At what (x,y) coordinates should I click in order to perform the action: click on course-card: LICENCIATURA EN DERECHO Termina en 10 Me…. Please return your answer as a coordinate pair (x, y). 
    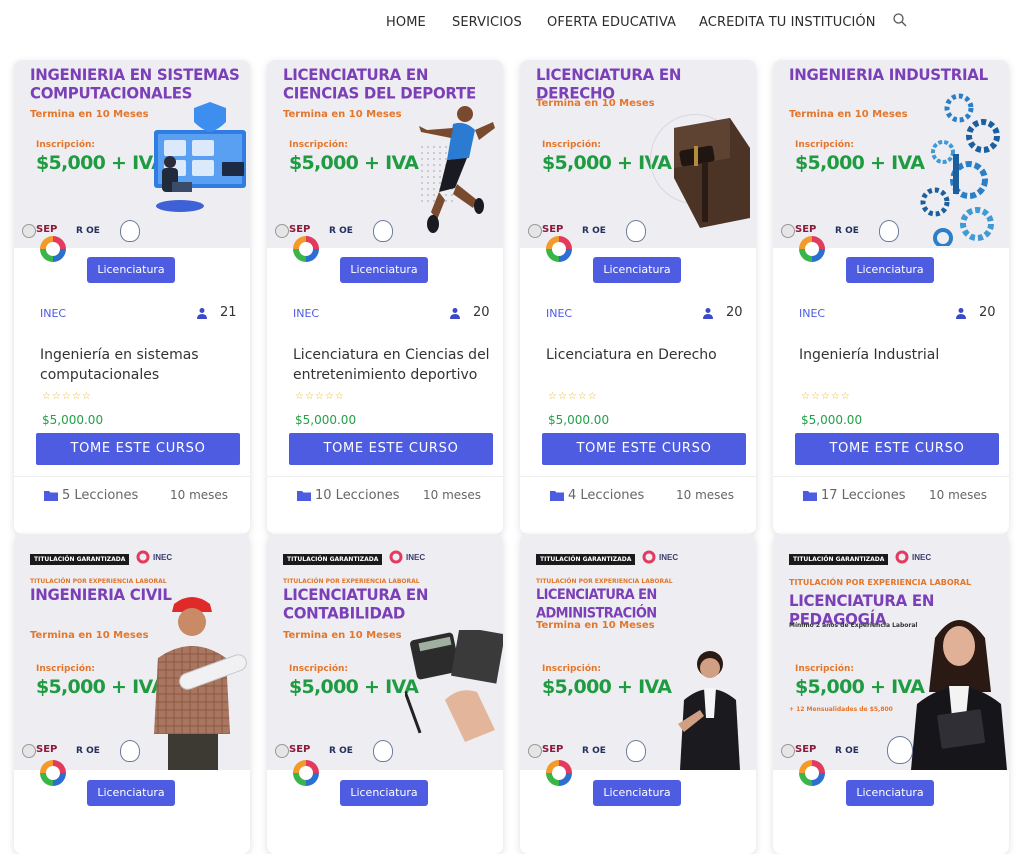
    Looking at the image, I should click on (638, 297).